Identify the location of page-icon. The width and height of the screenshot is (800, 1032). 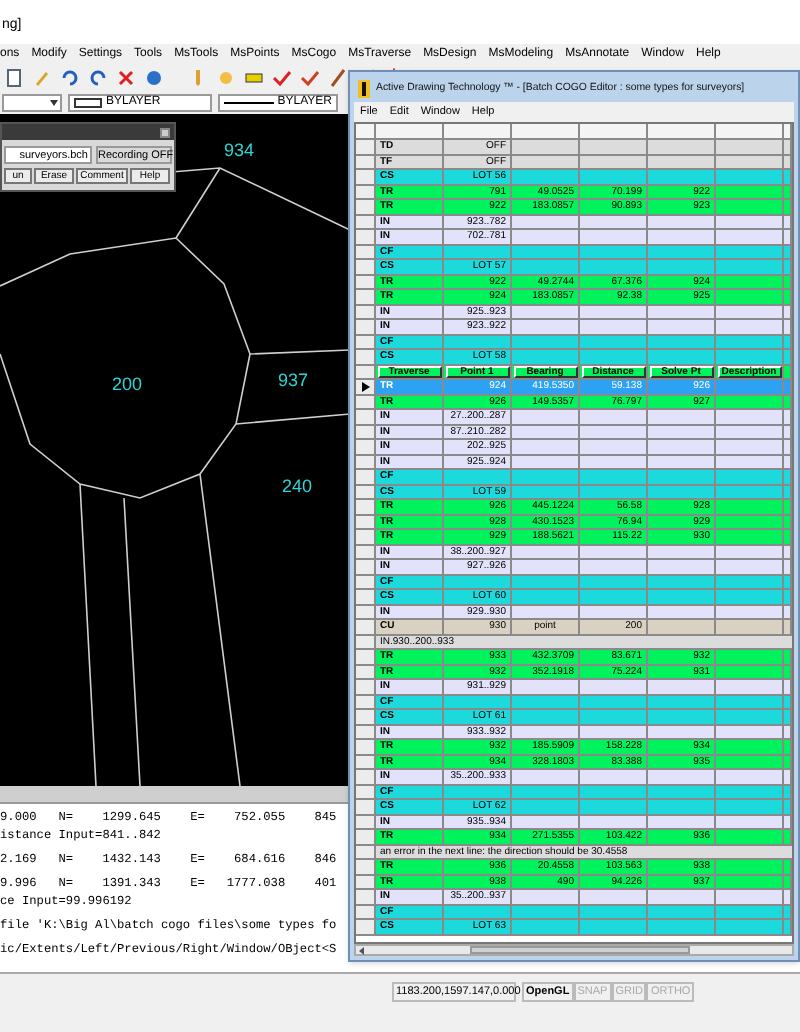
(14, 77).